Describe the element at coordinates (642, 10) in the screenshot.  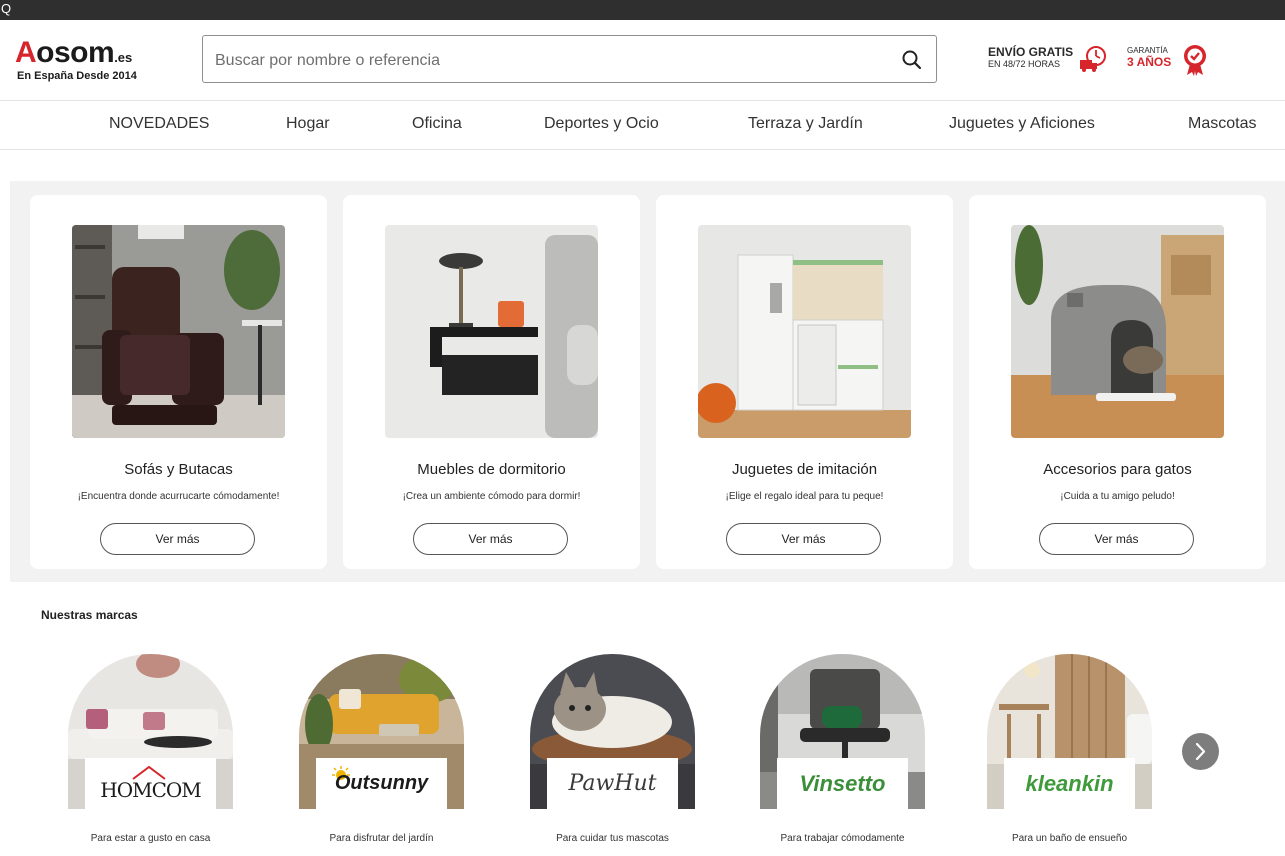
I see `browser-top-bar: Q` at that location.